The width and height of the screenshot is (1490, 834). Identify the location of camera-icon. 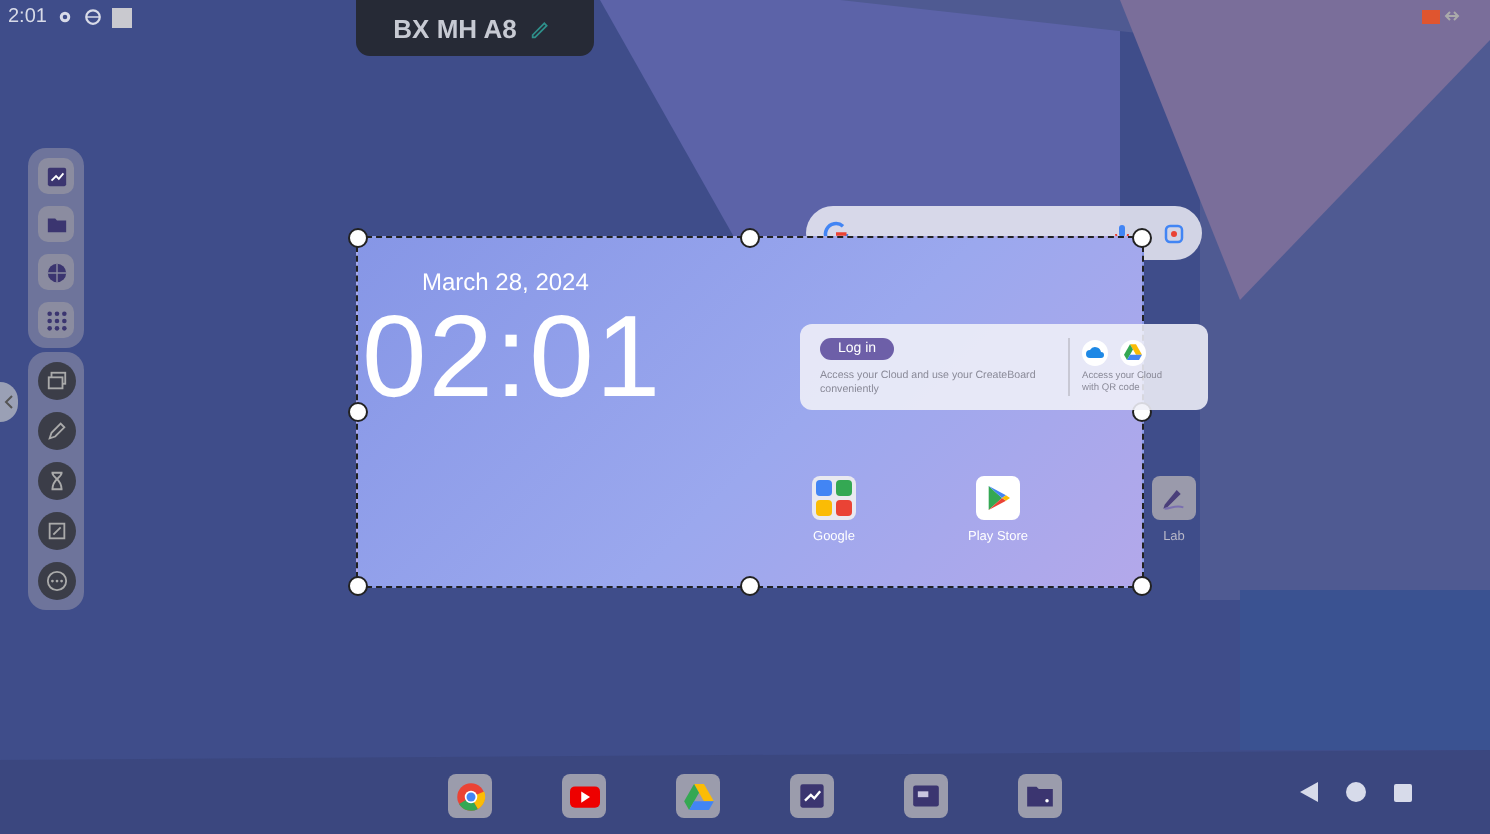
(1174, 233).